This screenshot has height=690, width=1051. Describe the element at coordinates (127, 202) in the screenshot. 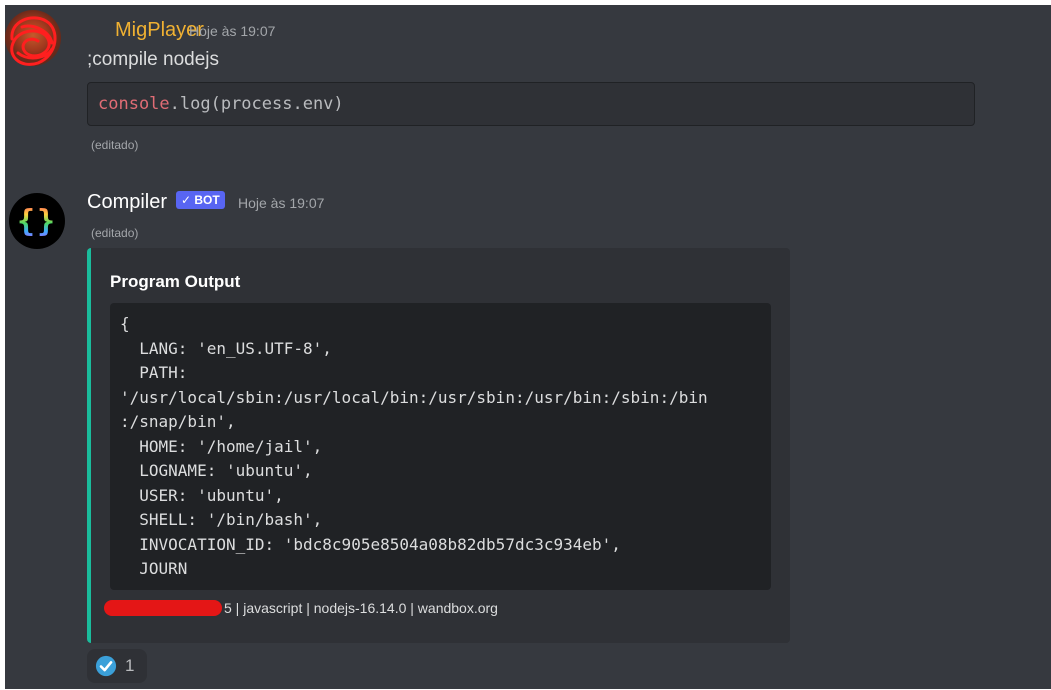

I see `username-compiler: Compiler` at that location.